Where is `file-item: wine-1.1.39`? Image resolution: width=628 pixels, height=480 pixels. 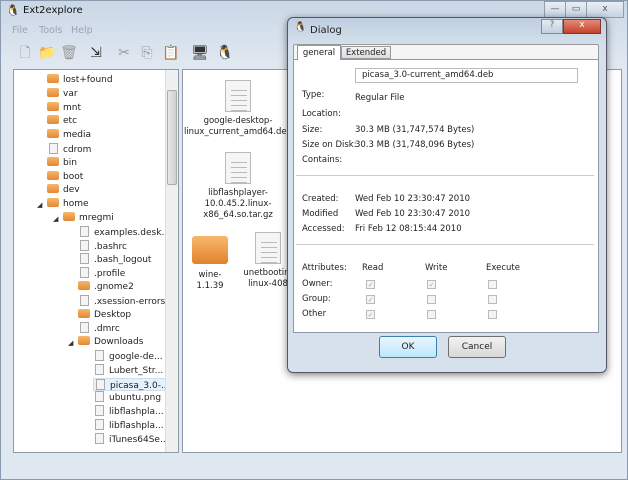
file-item: wine-1.1.39 is located at coordinates (210, 262).